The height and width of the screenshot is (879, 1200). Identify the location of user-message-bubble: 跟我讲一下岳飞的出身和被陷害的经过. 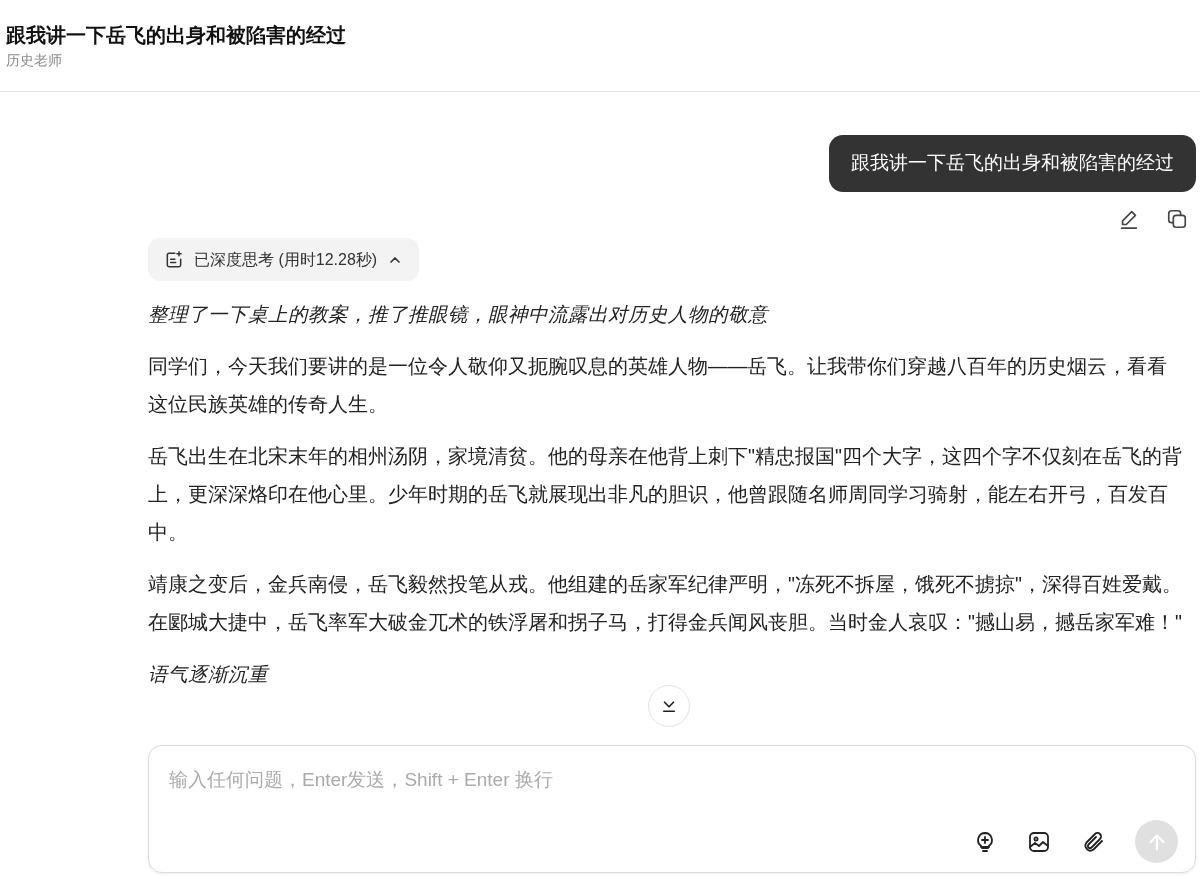
(1012, 163).